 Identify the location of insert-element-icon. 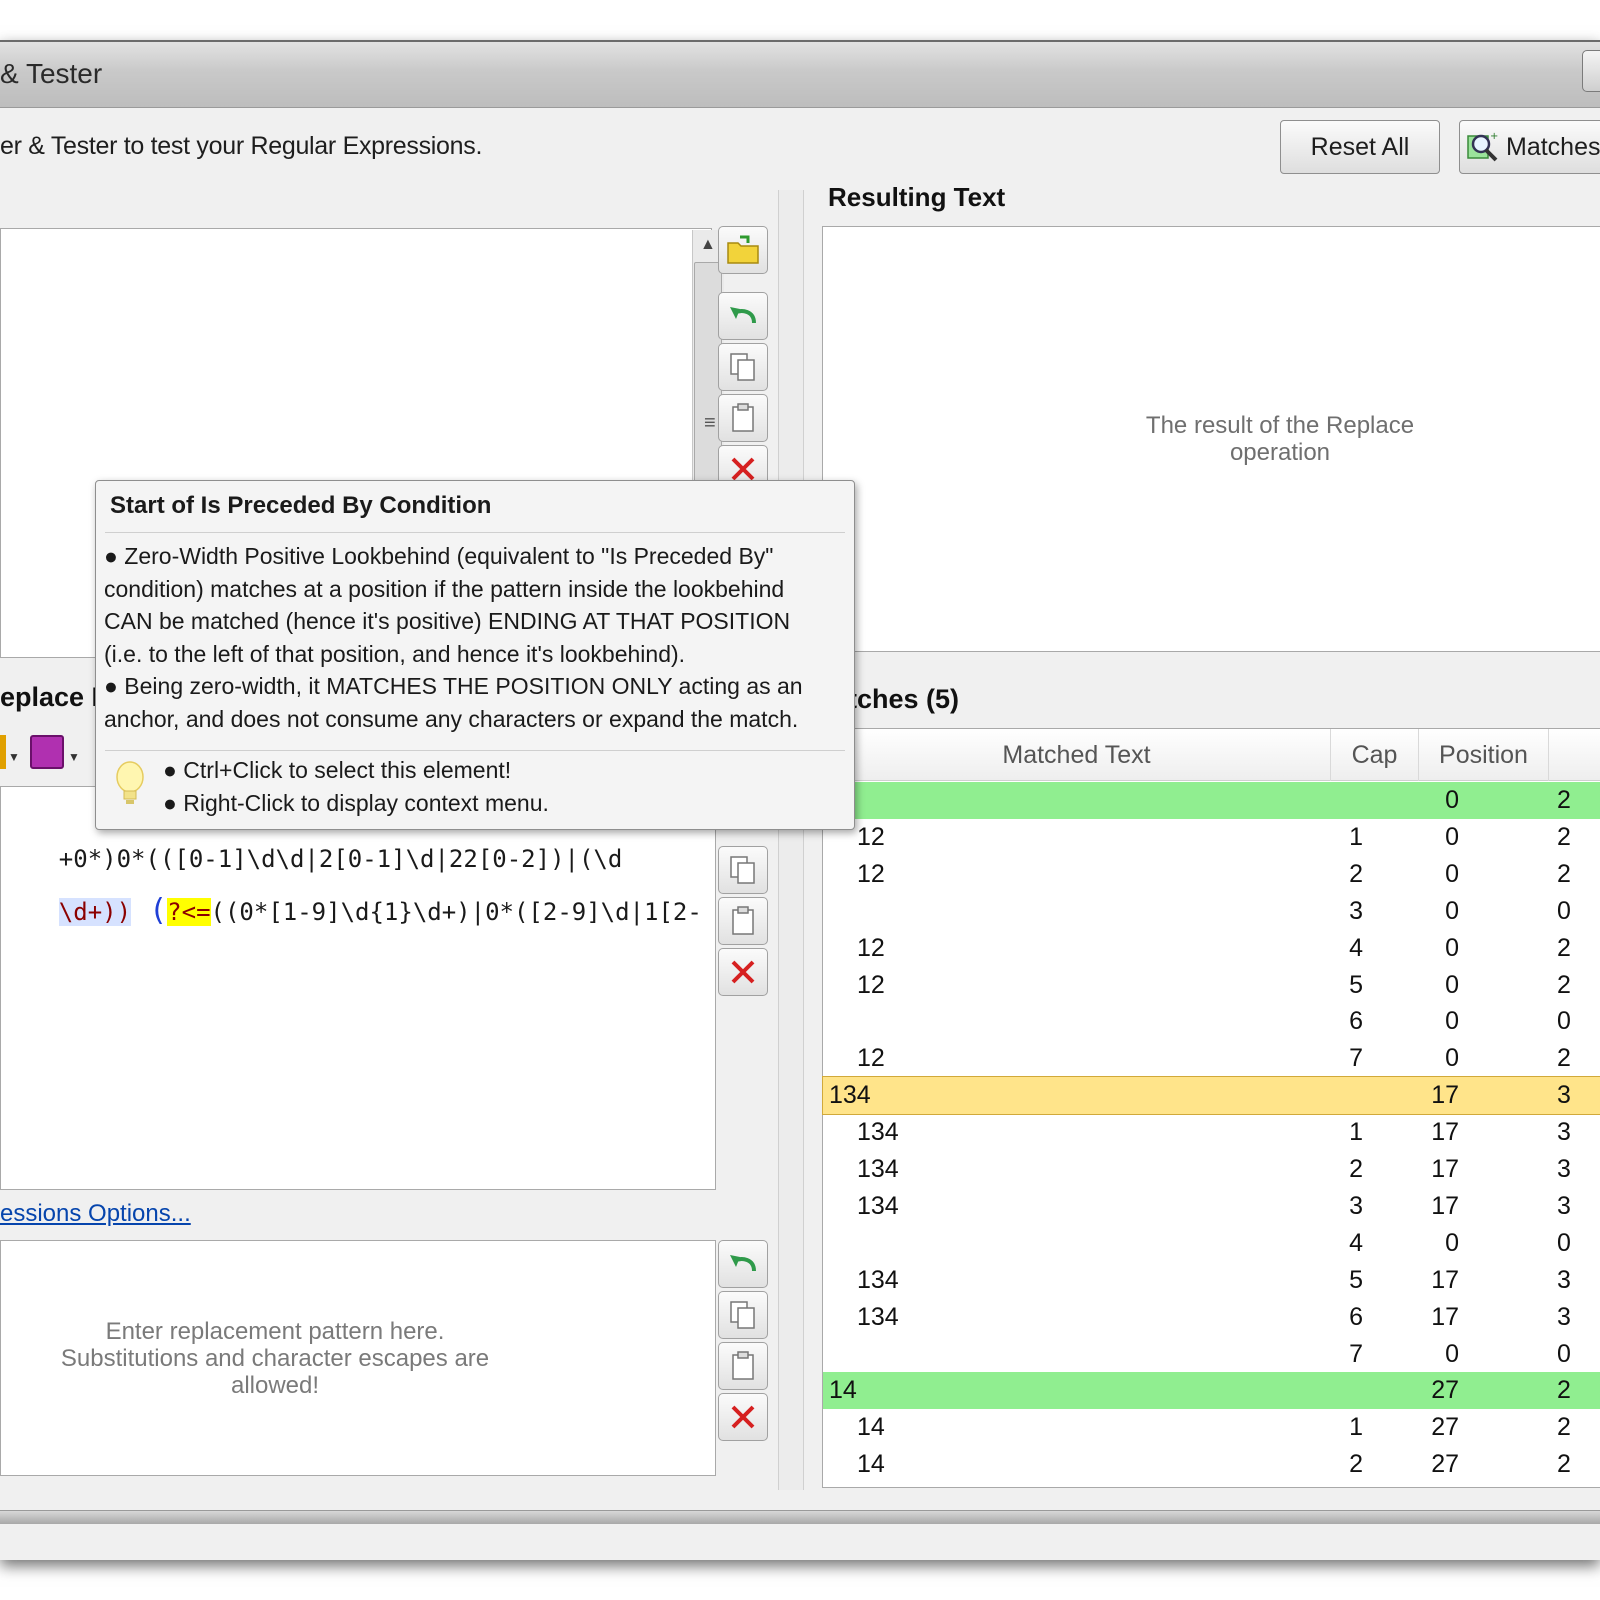
(47, 752).